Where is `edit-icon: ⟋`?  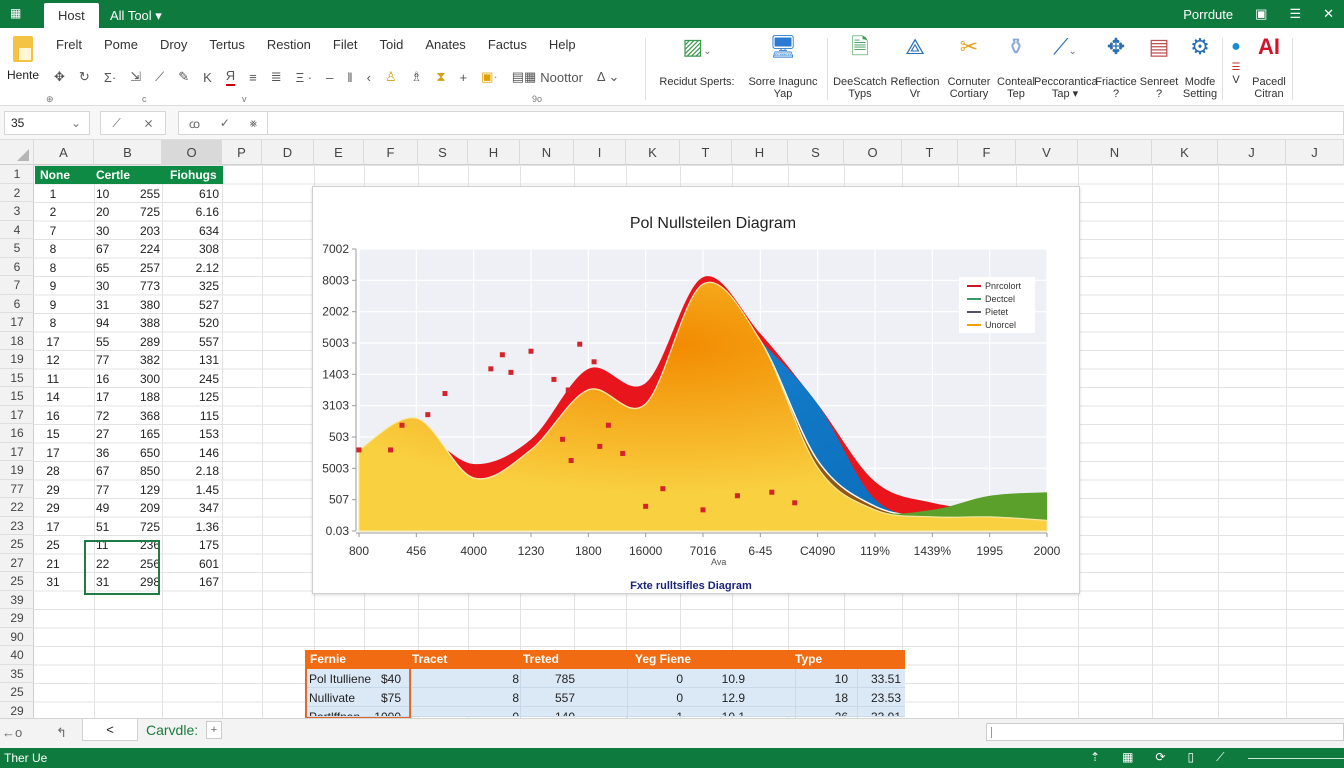 edit-icon: ⟋ is located at coordinates (116, 123).